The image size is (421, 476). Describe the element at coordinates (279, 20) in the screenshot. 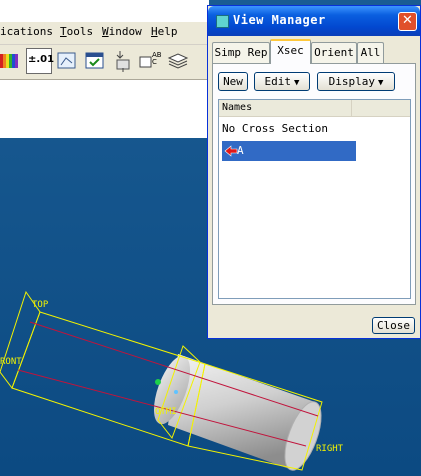

I see `dialog-title: View Manager` at that location.